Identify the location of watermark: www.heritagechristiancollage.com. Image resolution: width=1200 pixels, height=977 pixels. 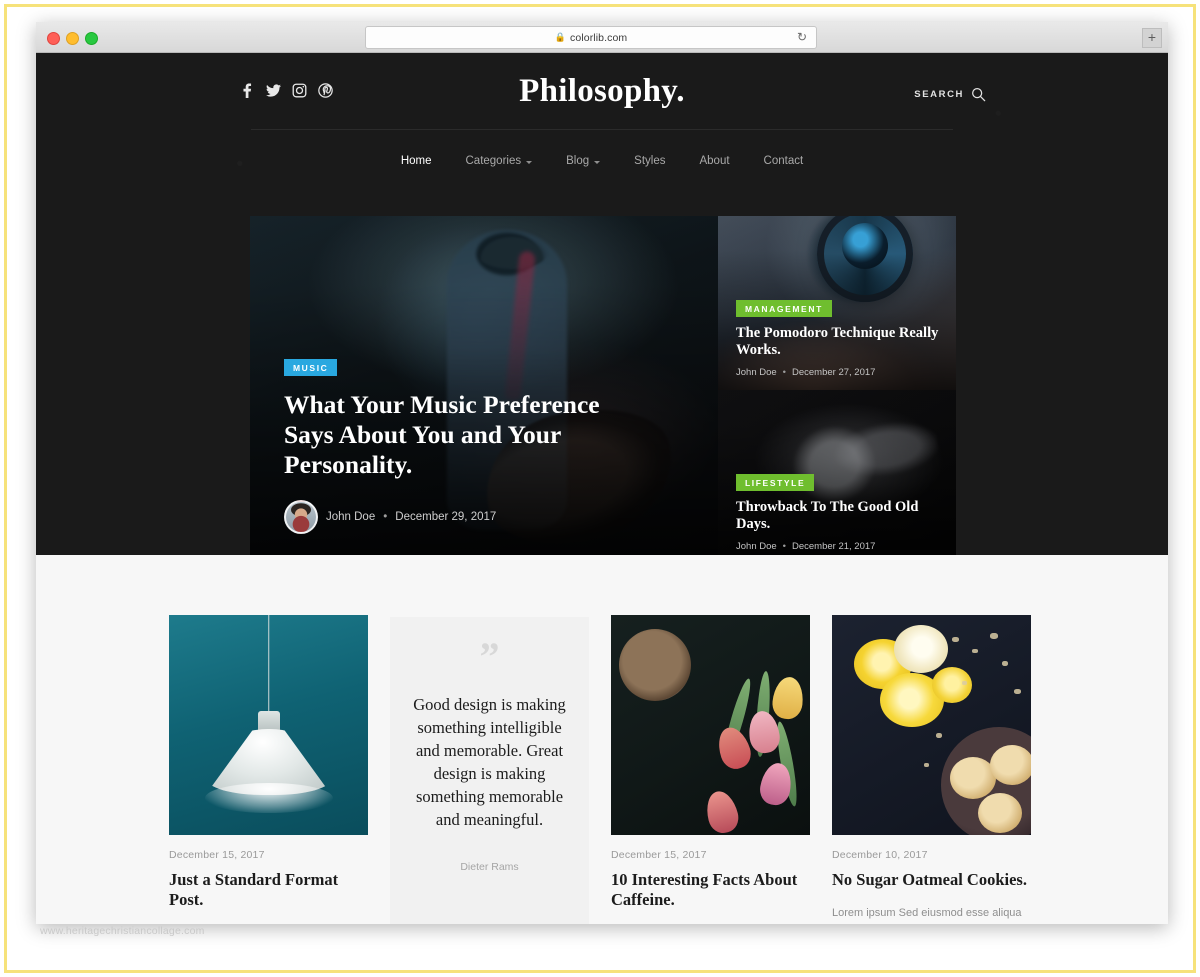
(122, 931).